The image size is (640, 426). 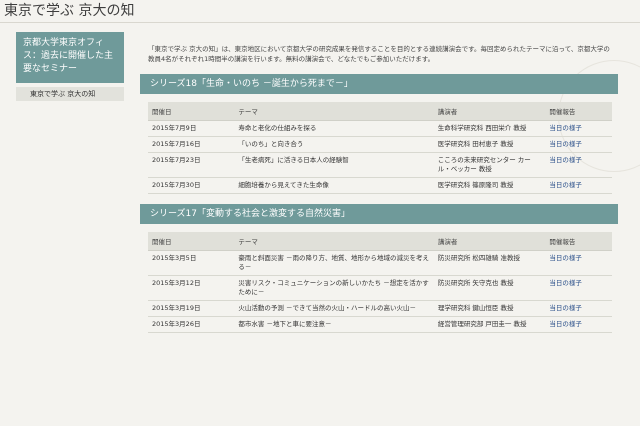 What do you see at coordinates (379, 84) in the screenshot?
I see `series-18-heading: シリーズ18「生命・いのち －誕生から死まで－」` at bounding box center [379, 84].